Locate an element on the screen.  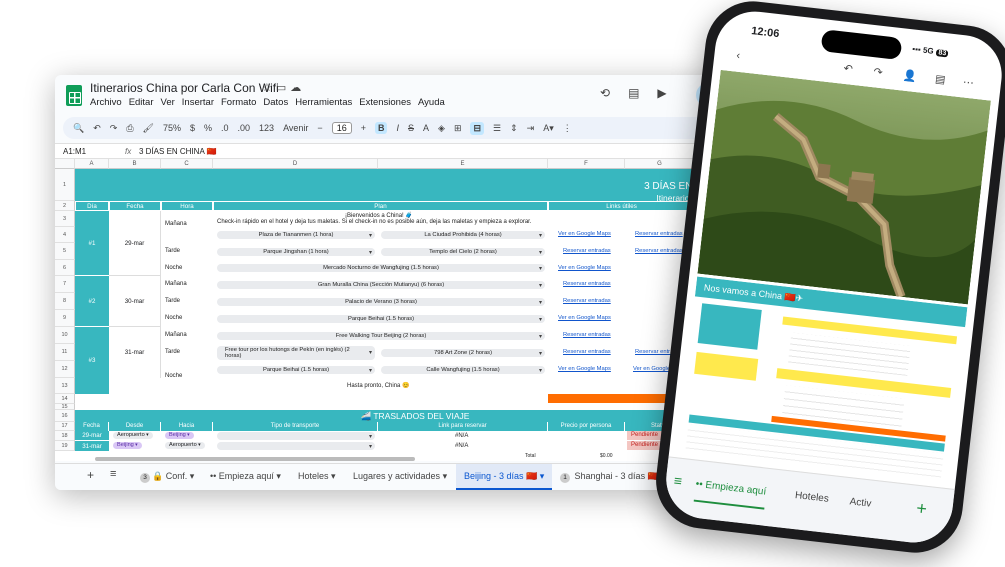
row-header: 7 is located at coordinates (65, 284).